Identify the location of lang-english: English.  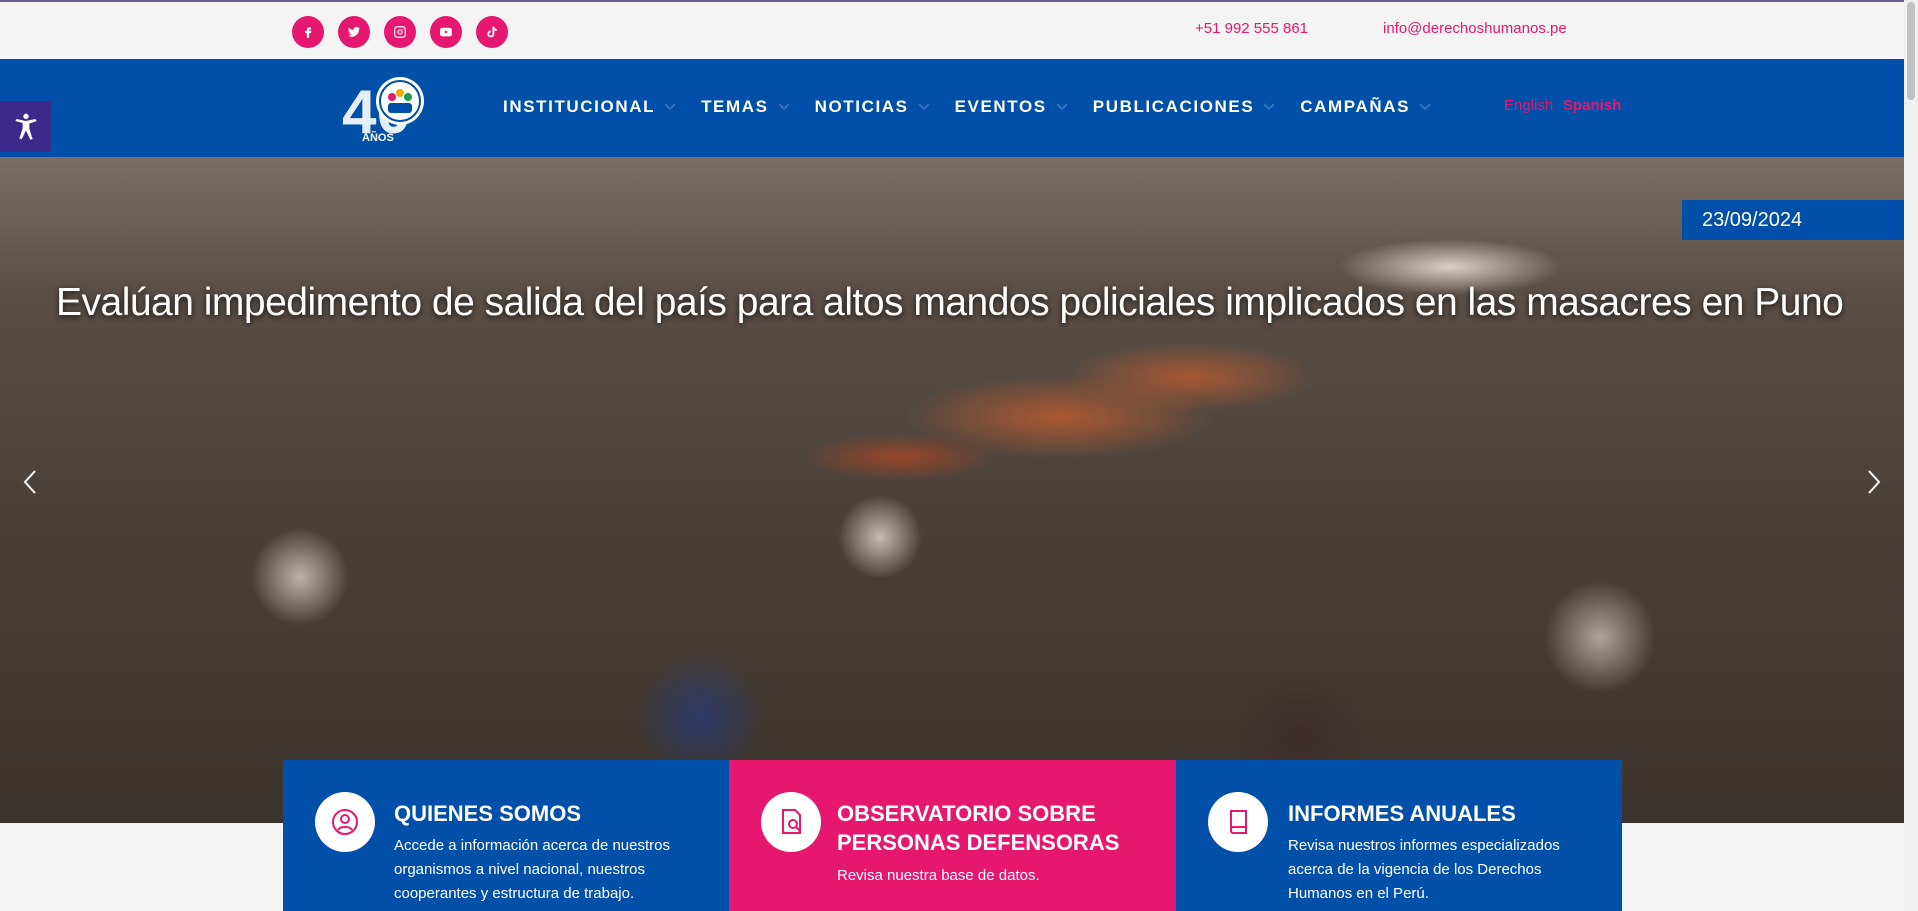
(1528, 105).